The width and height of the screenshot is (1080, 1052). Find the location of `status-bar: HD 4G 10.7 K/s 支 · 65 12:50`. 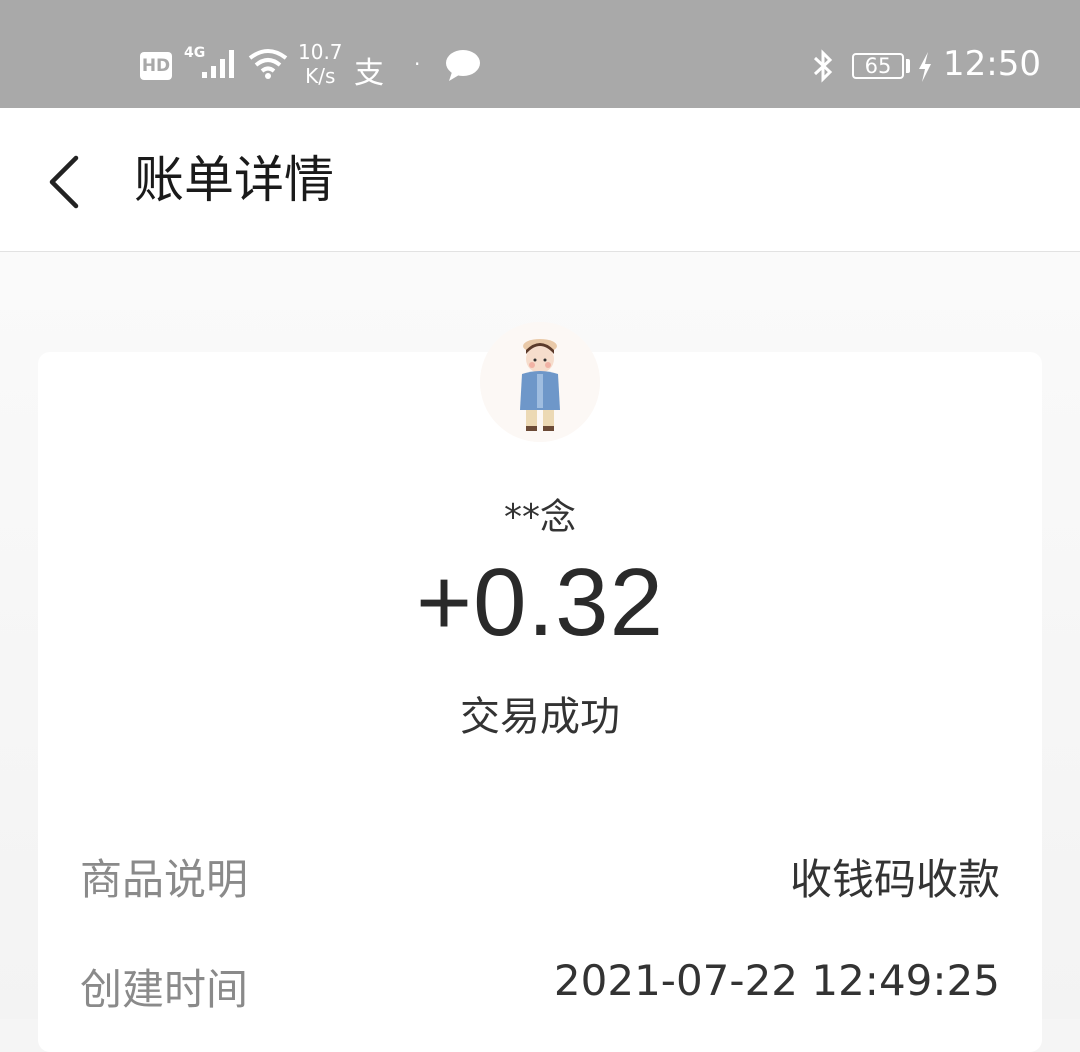

status-bar: HD 4G 10.7 K/s 支 · 65 12:50 is located at coordinates (540, 54).